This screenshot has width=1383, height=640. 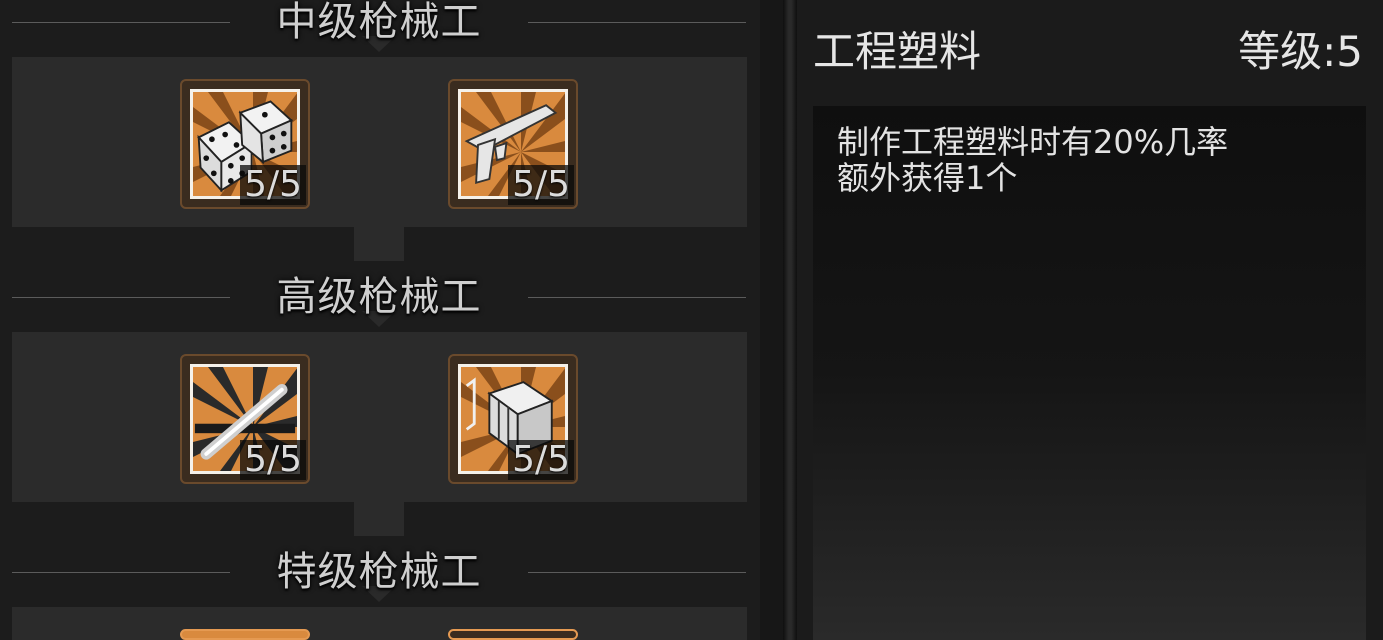 I want to click on tier-panel-intermediate: 5/5 5/5, so click(x=379, y=142).